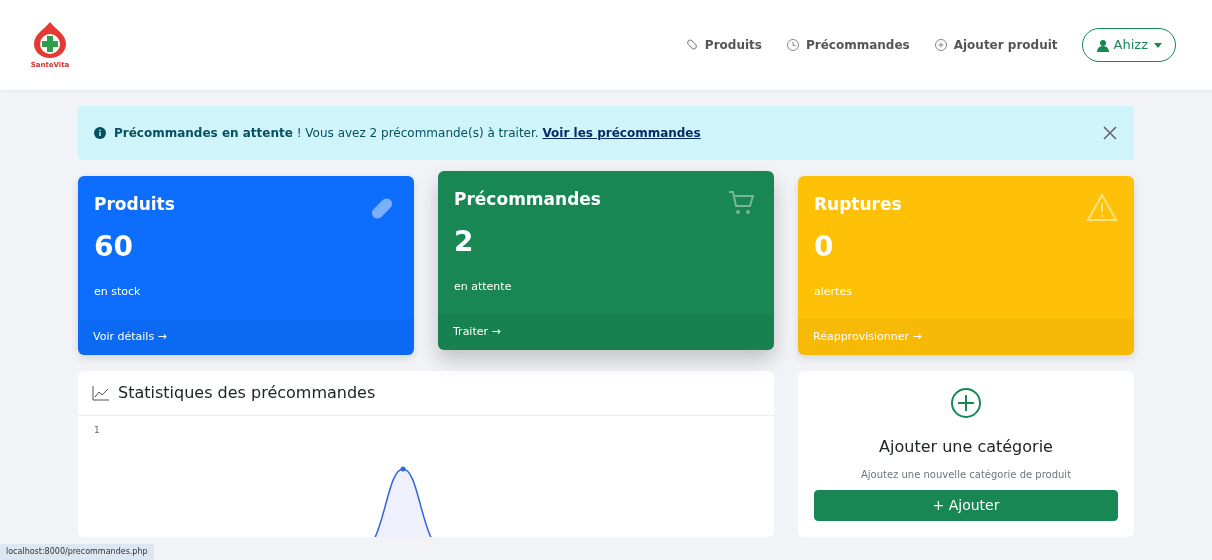  What do you see at coordinates (1101, 45) in the screenshot?
I see `user-icon` at bounding box center [1101, 45].